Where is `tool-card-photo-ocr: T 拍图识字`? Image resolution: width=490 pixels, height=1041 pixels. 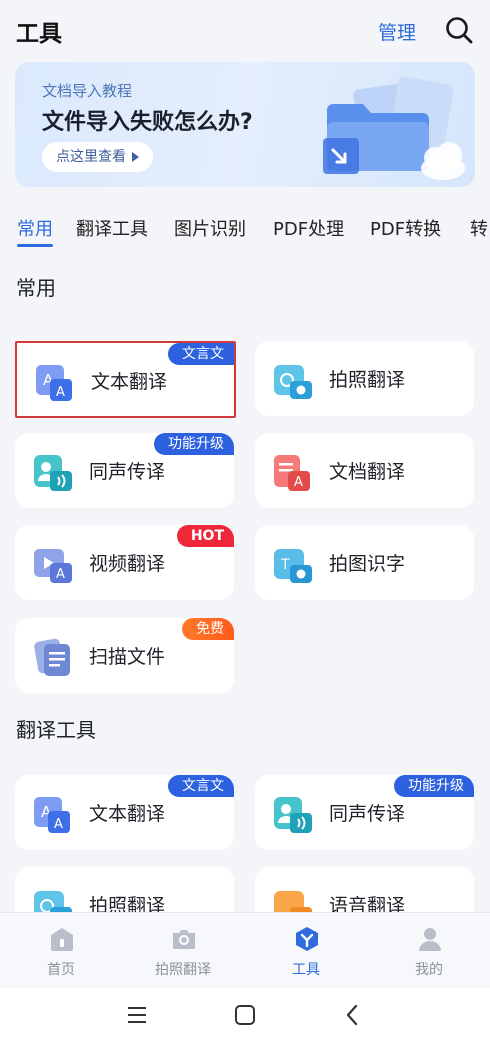 tool-card-photo-ocr: T 拍图识字 is located at coordinates (364, 562).